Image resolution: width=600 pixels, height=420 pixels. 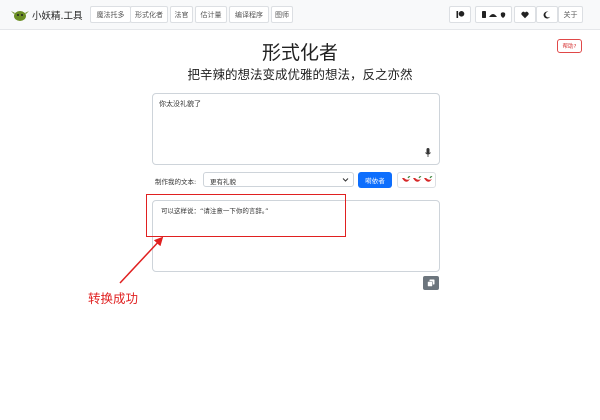 I want to click on tab-label: 图师, so click(x=282, y=14).